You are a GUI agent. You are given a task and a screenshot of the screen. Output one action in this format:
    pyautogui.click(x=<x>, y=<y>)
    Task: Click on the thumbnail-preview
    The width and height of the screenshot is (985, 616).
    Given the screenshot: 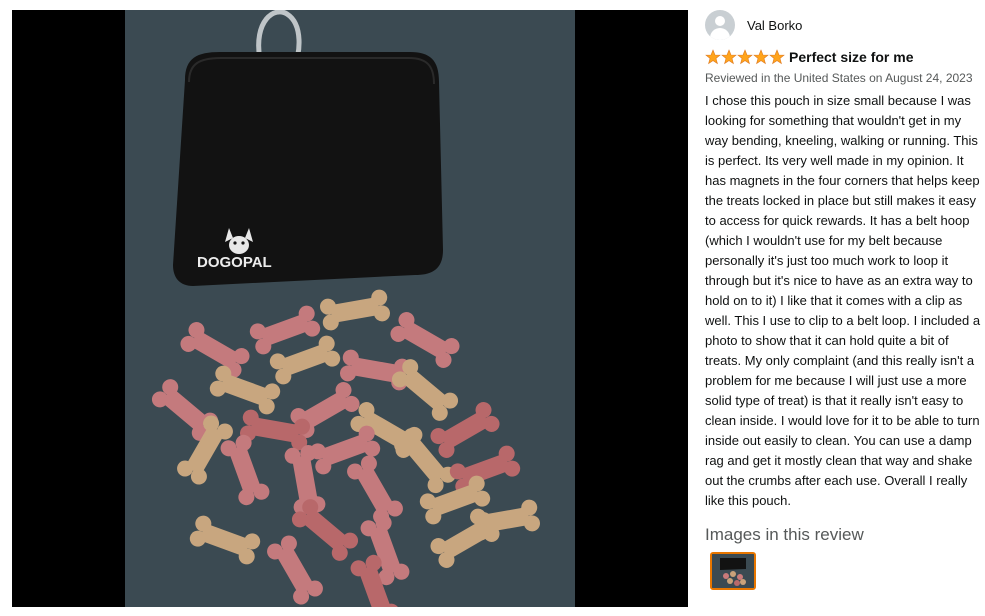 What is the action you would take?
    pyautogui.click(x=733, y=571)
    